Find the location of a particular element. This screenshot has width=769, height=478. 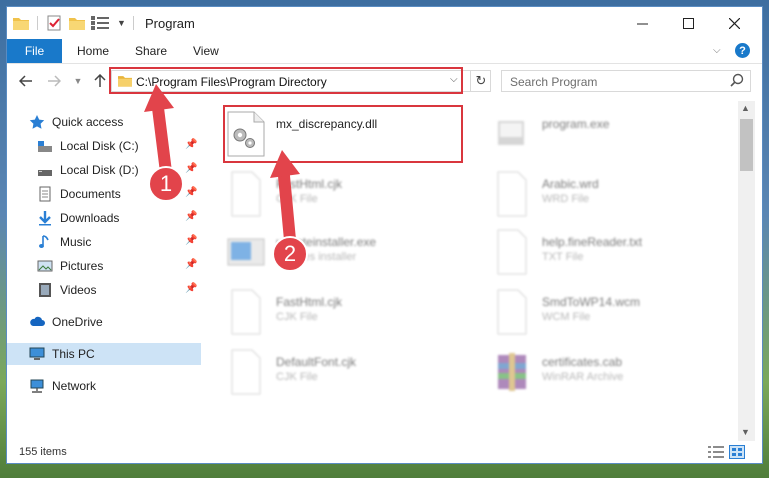

callout-step-2: 2 is located at coordinates (290, 254).